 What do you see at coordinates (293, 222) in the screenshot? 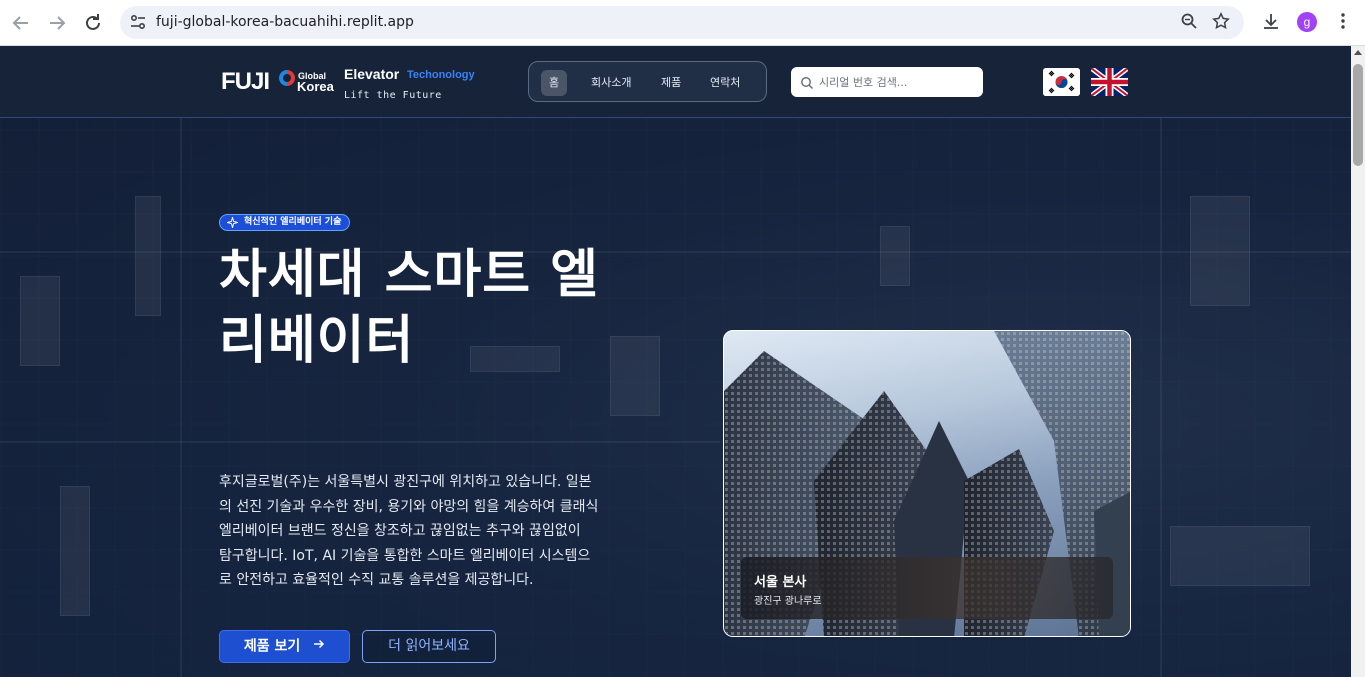
I see `hero-badge-label: 혁신적인 엘리베이터 기술` at bounding box center [293, 222].